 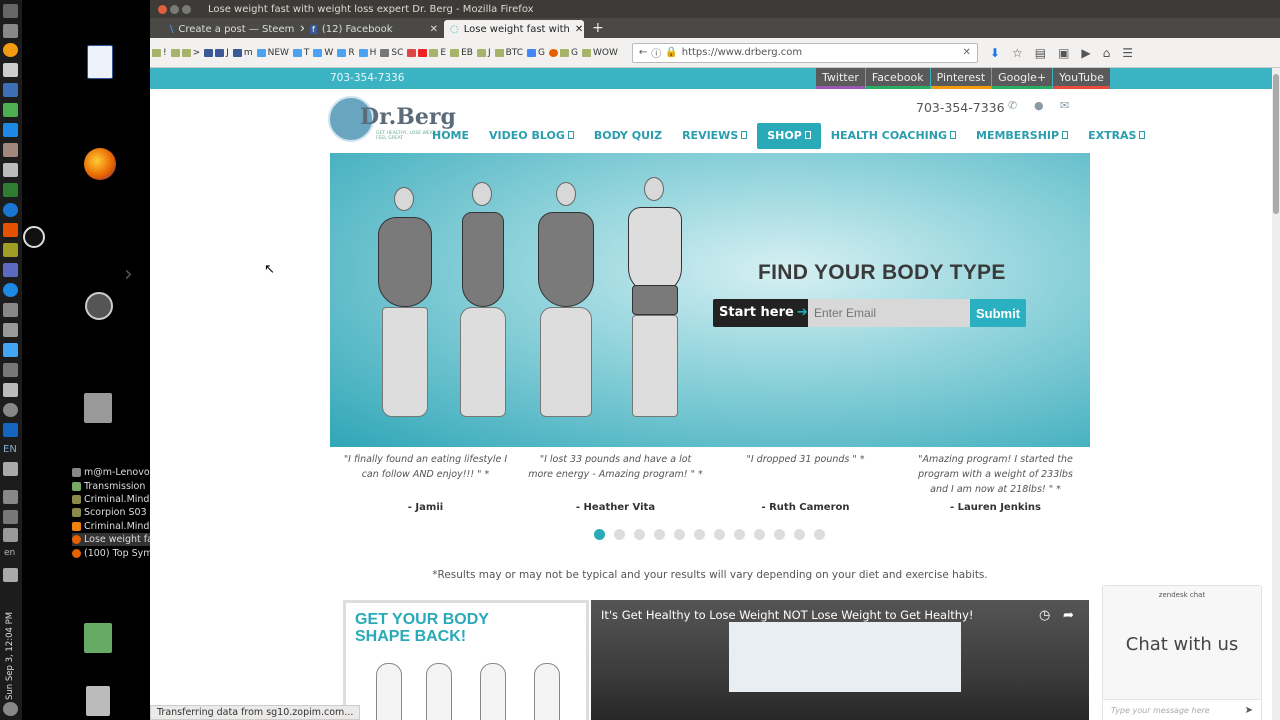 What do you see at coordinates (897, 78) in the screenshot?
I see `social-facebook: Facebook` at bounding box center [897, 78].